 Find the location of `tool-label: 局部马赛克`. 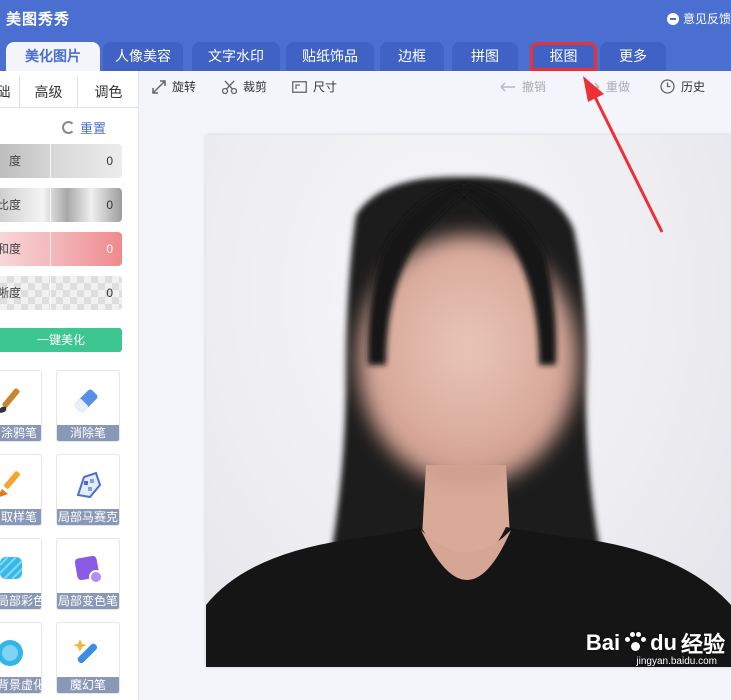

tool-label: 局部马赛克 is located at coordinates (88, 517).